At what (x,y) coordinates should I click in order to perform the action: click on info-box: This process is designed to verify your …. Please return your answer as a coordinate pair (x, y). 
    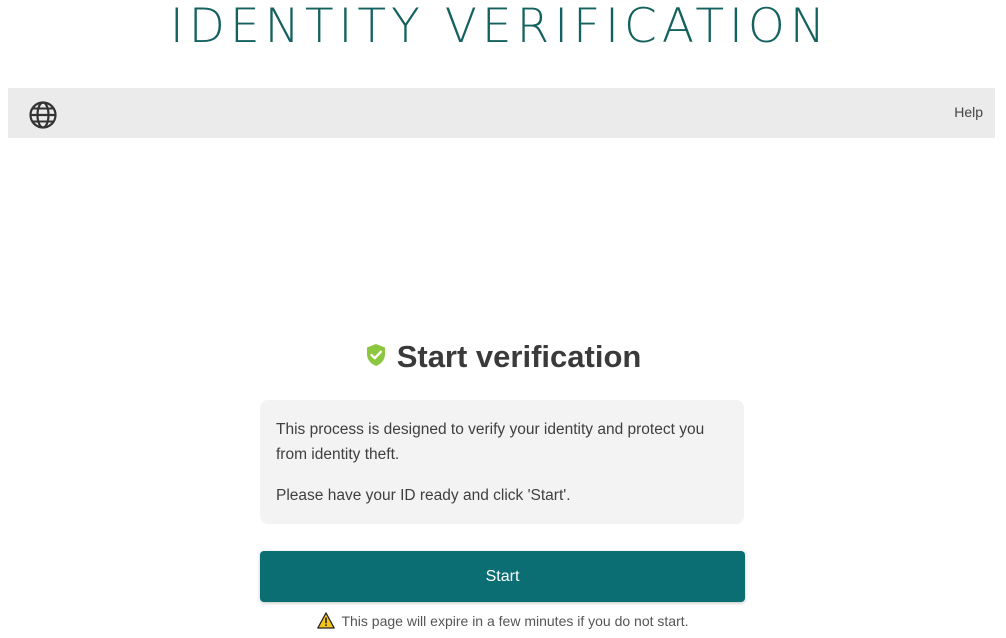
    Looking at the image, I should click on (502, 462).